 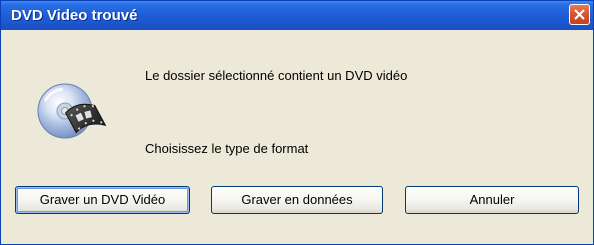 I want to click on close-button, so click(x=579, y=14).